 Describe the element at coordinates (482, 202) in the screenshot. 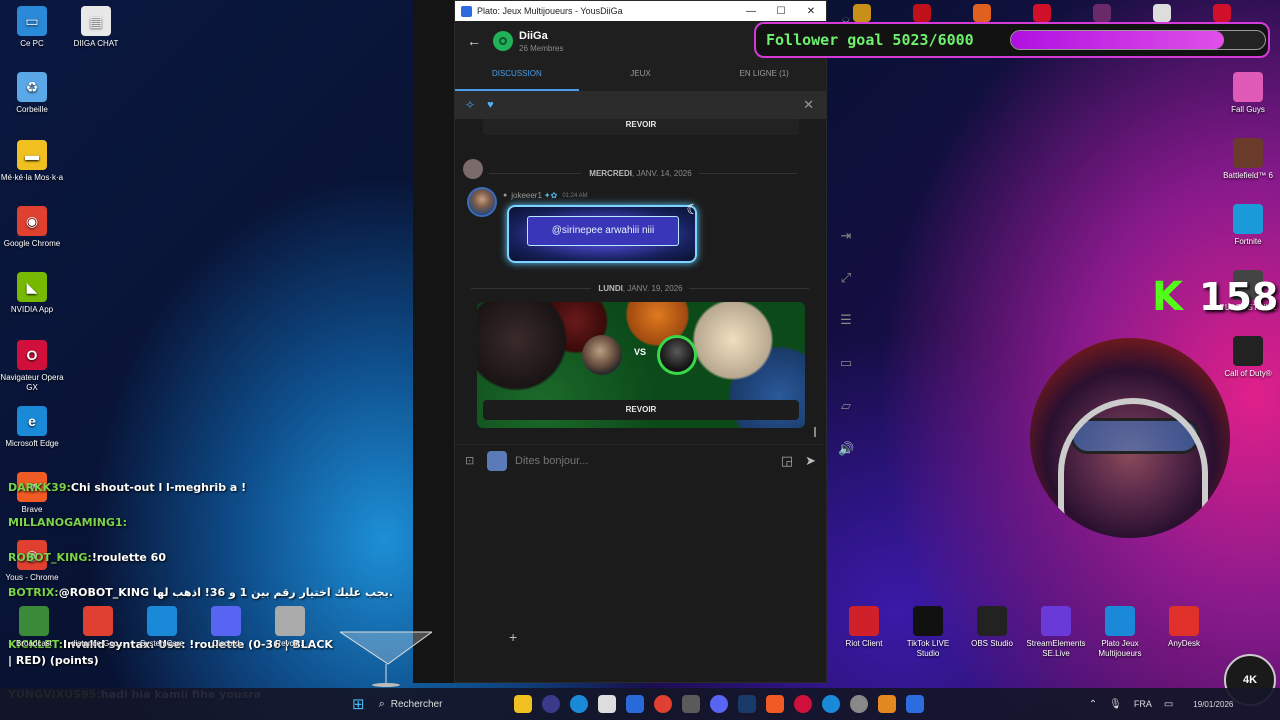

I see `author-avatar` at that location.